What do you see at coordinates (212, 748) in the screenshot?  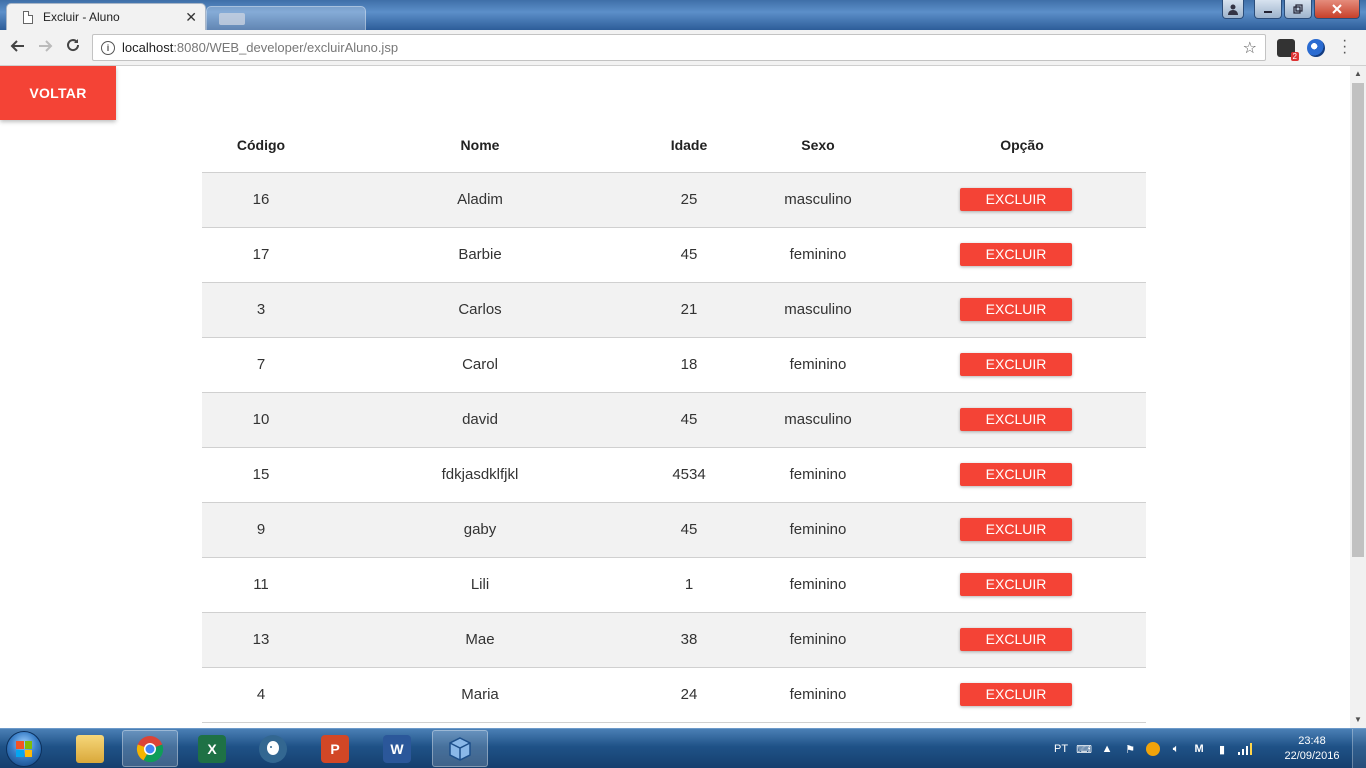 I see `excel-icon: X` at bounding box center [212, 748].